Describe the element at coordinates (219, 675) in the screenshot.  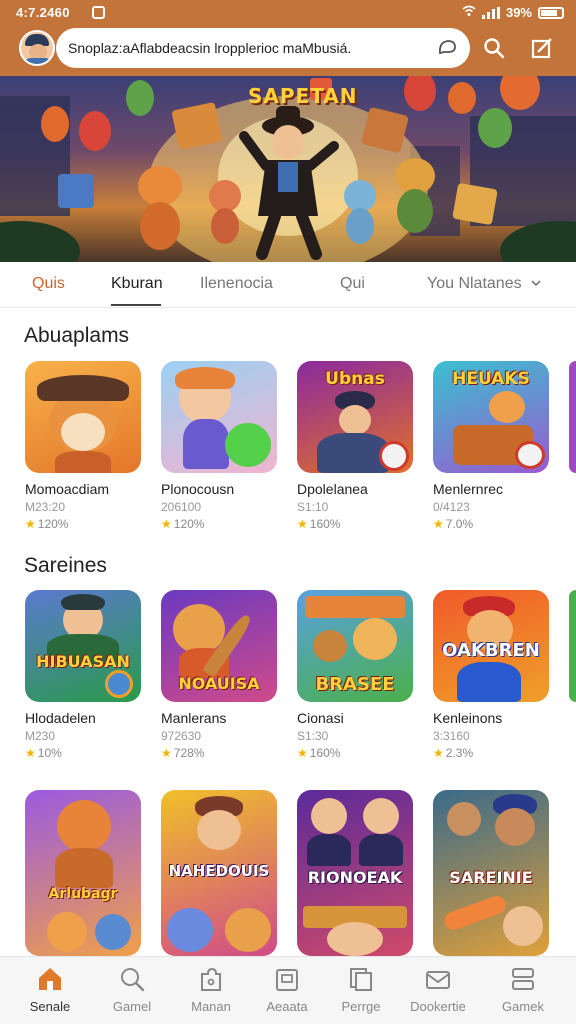
I see `app-card: NOAUISA Manlerans 972630 ★ 728%` at that location.